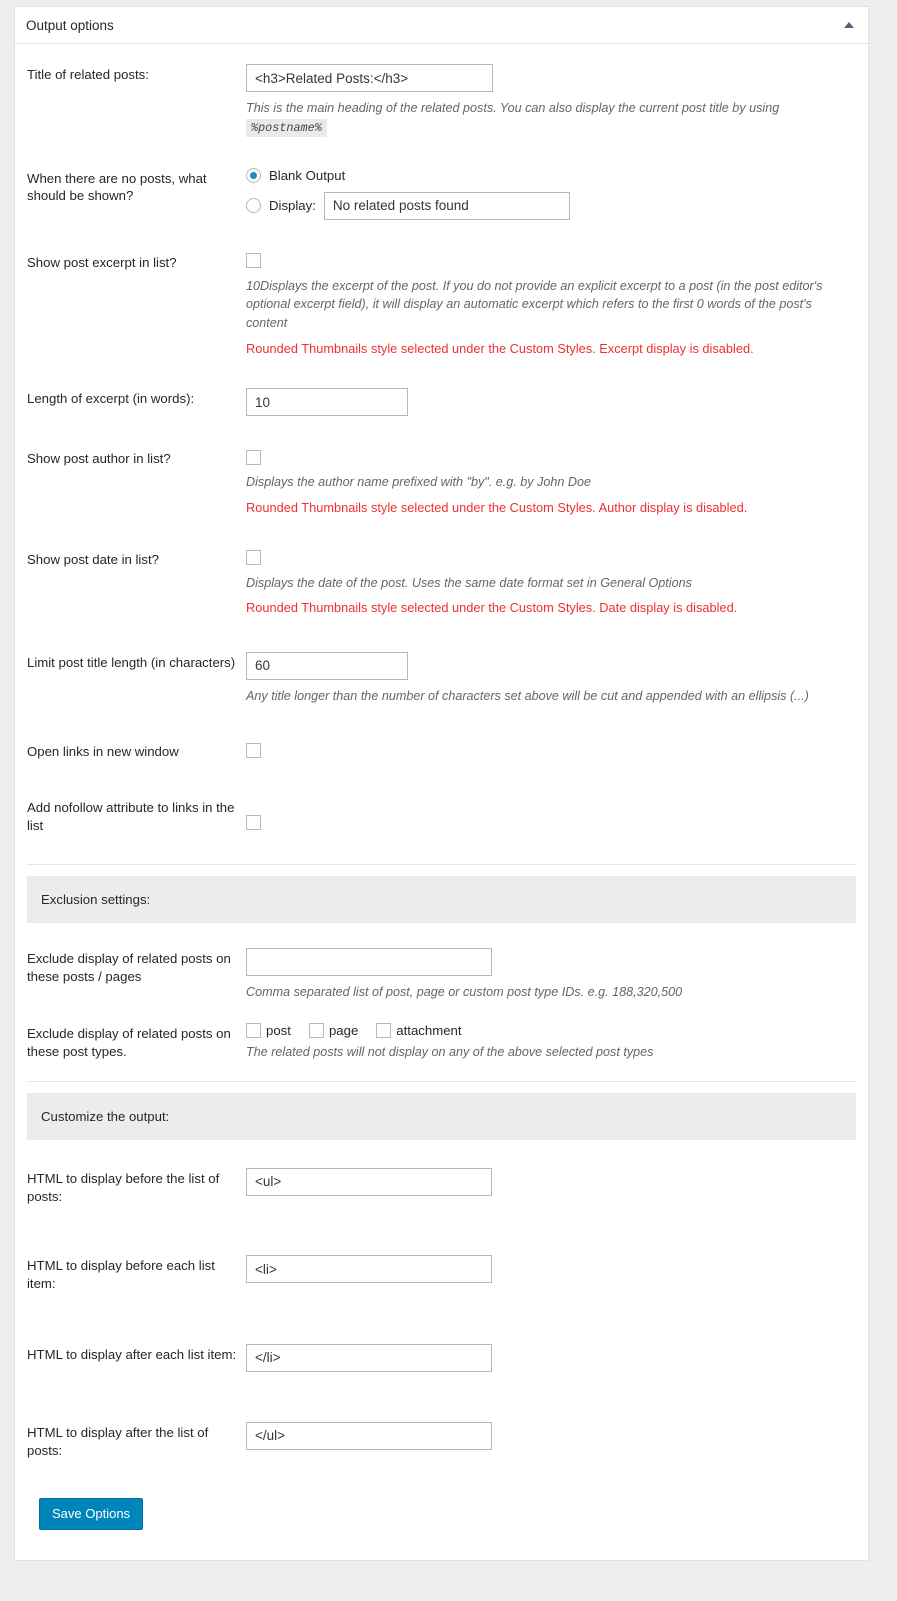 This screenshot has height=1601, width=897. I want to click on label-html-after-list: HTML to display after the list of posts:, so click(118, 1441).